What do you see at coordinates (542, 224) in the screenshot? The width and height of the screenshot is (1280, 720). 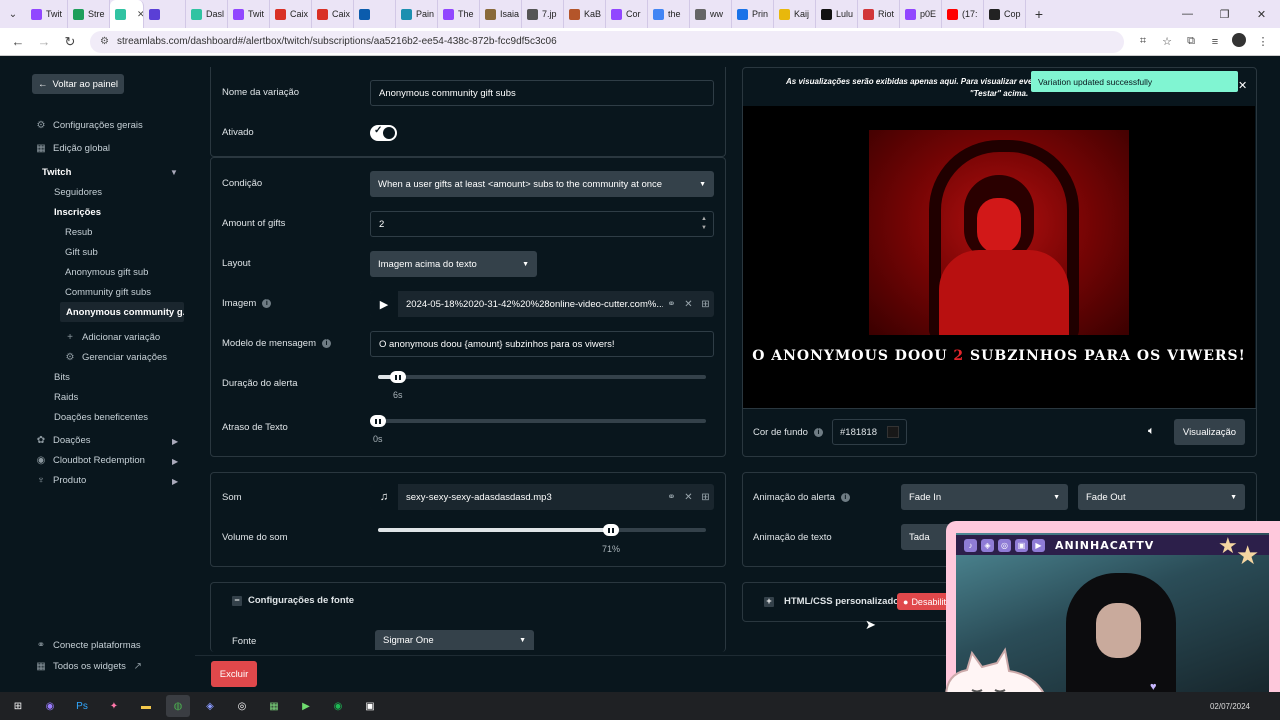 I see `amount-stepper: 2 ▲ ▼` at bounding box center [542, 224].